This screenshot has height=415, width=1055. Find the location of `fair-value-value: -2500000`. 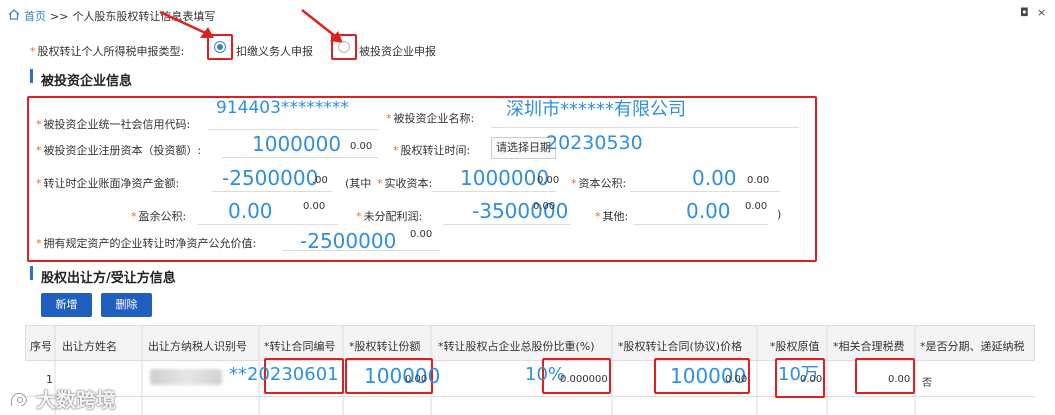

fair-value-value: -2500000 is located at coordinates (348, 241).